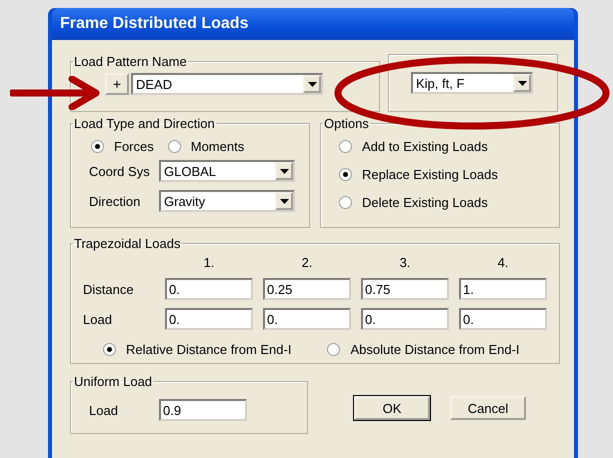 The height and width of the screenshot is (458, 613). I want to click on radio-label: Relative Distance from End-I, so click(209, 349).